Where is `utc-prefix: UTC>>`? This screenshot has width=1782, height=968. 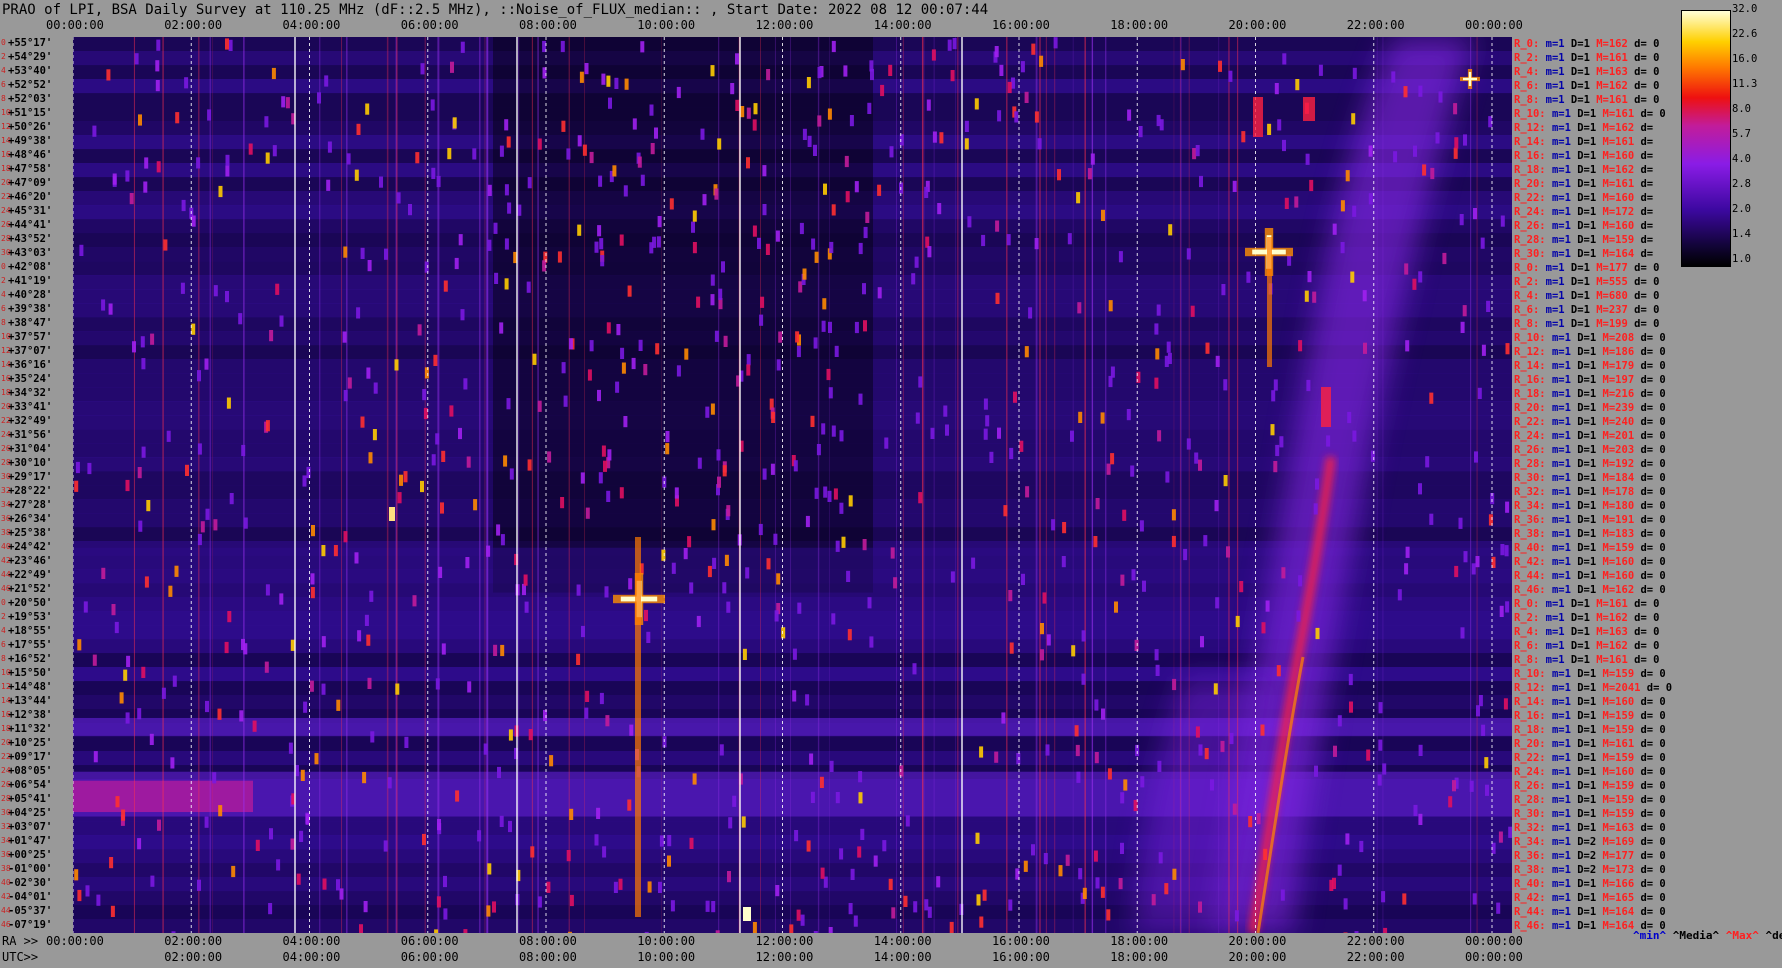 utc-prefix: UTC>> is located at coordinates (20, 957).